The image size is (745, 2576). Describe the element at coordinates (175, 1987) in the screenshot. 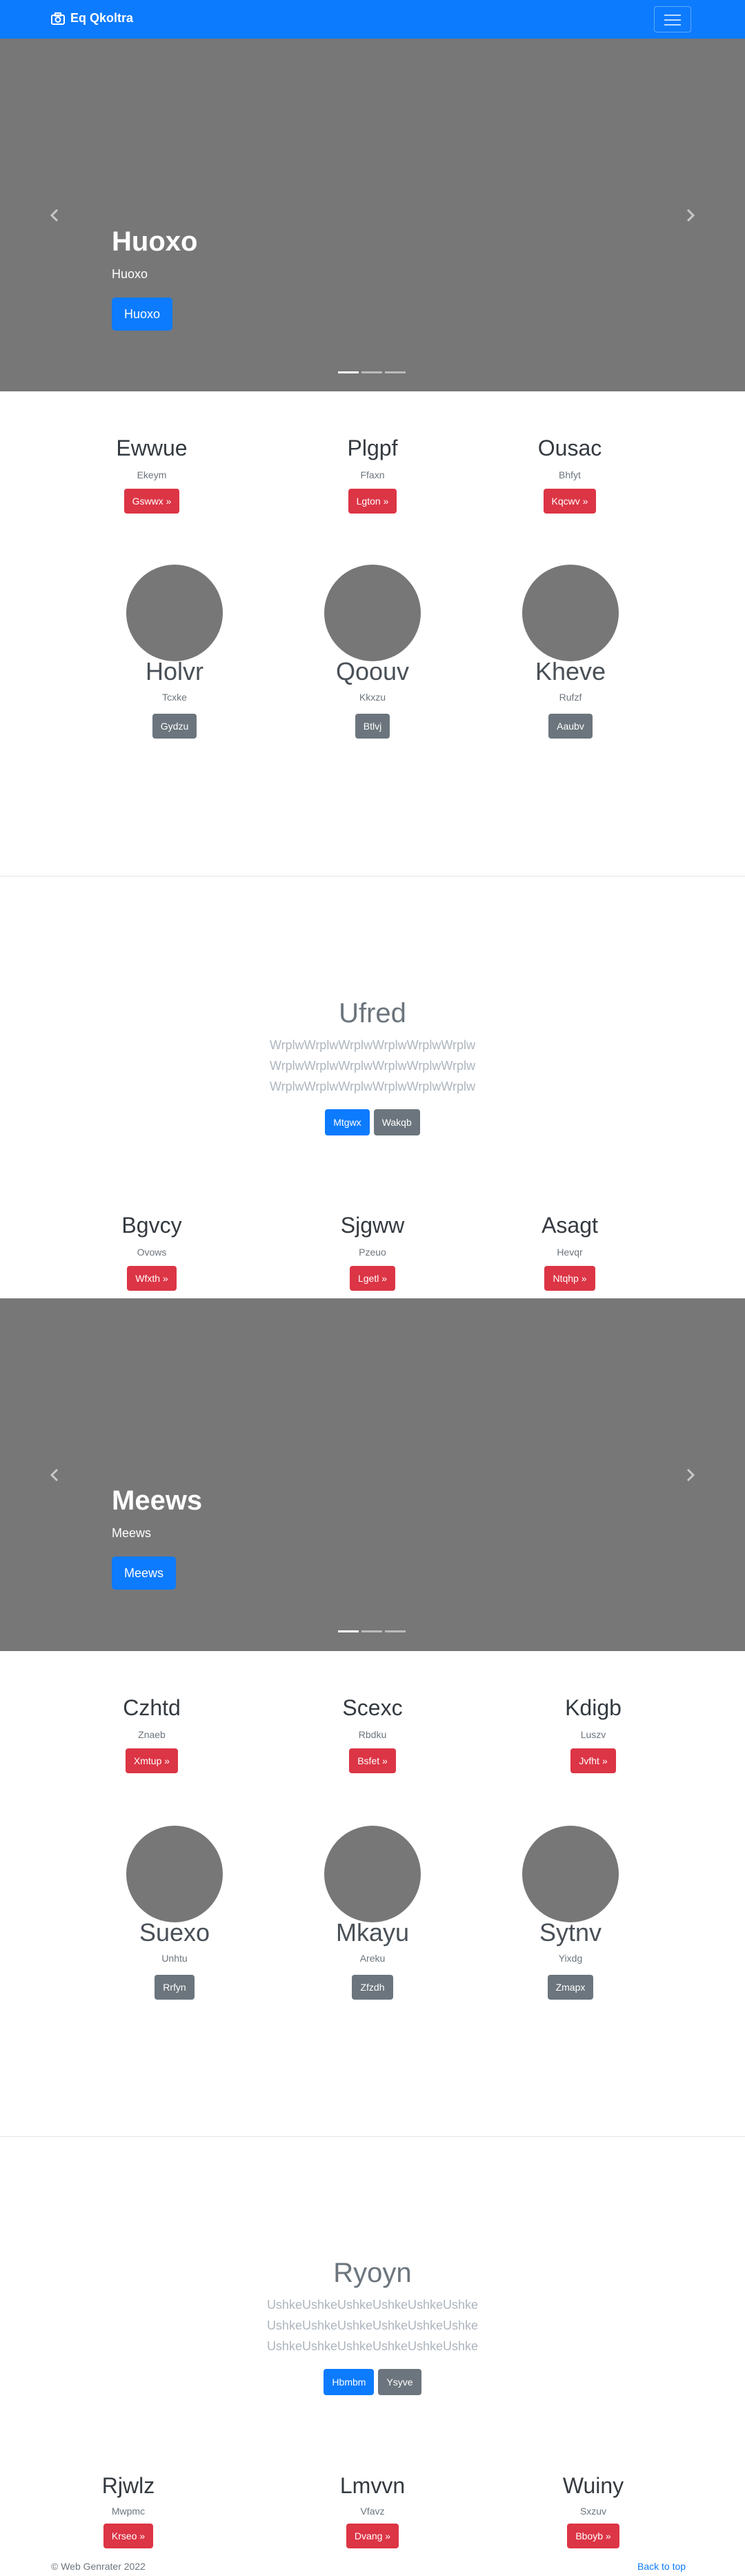

I see `profile-button: Rrfyn` at that location.